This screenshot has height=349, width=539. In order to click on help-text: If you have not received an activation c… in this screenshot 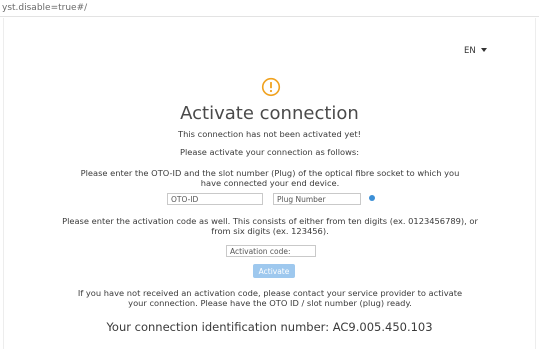, I will do `click(270, 298)`.